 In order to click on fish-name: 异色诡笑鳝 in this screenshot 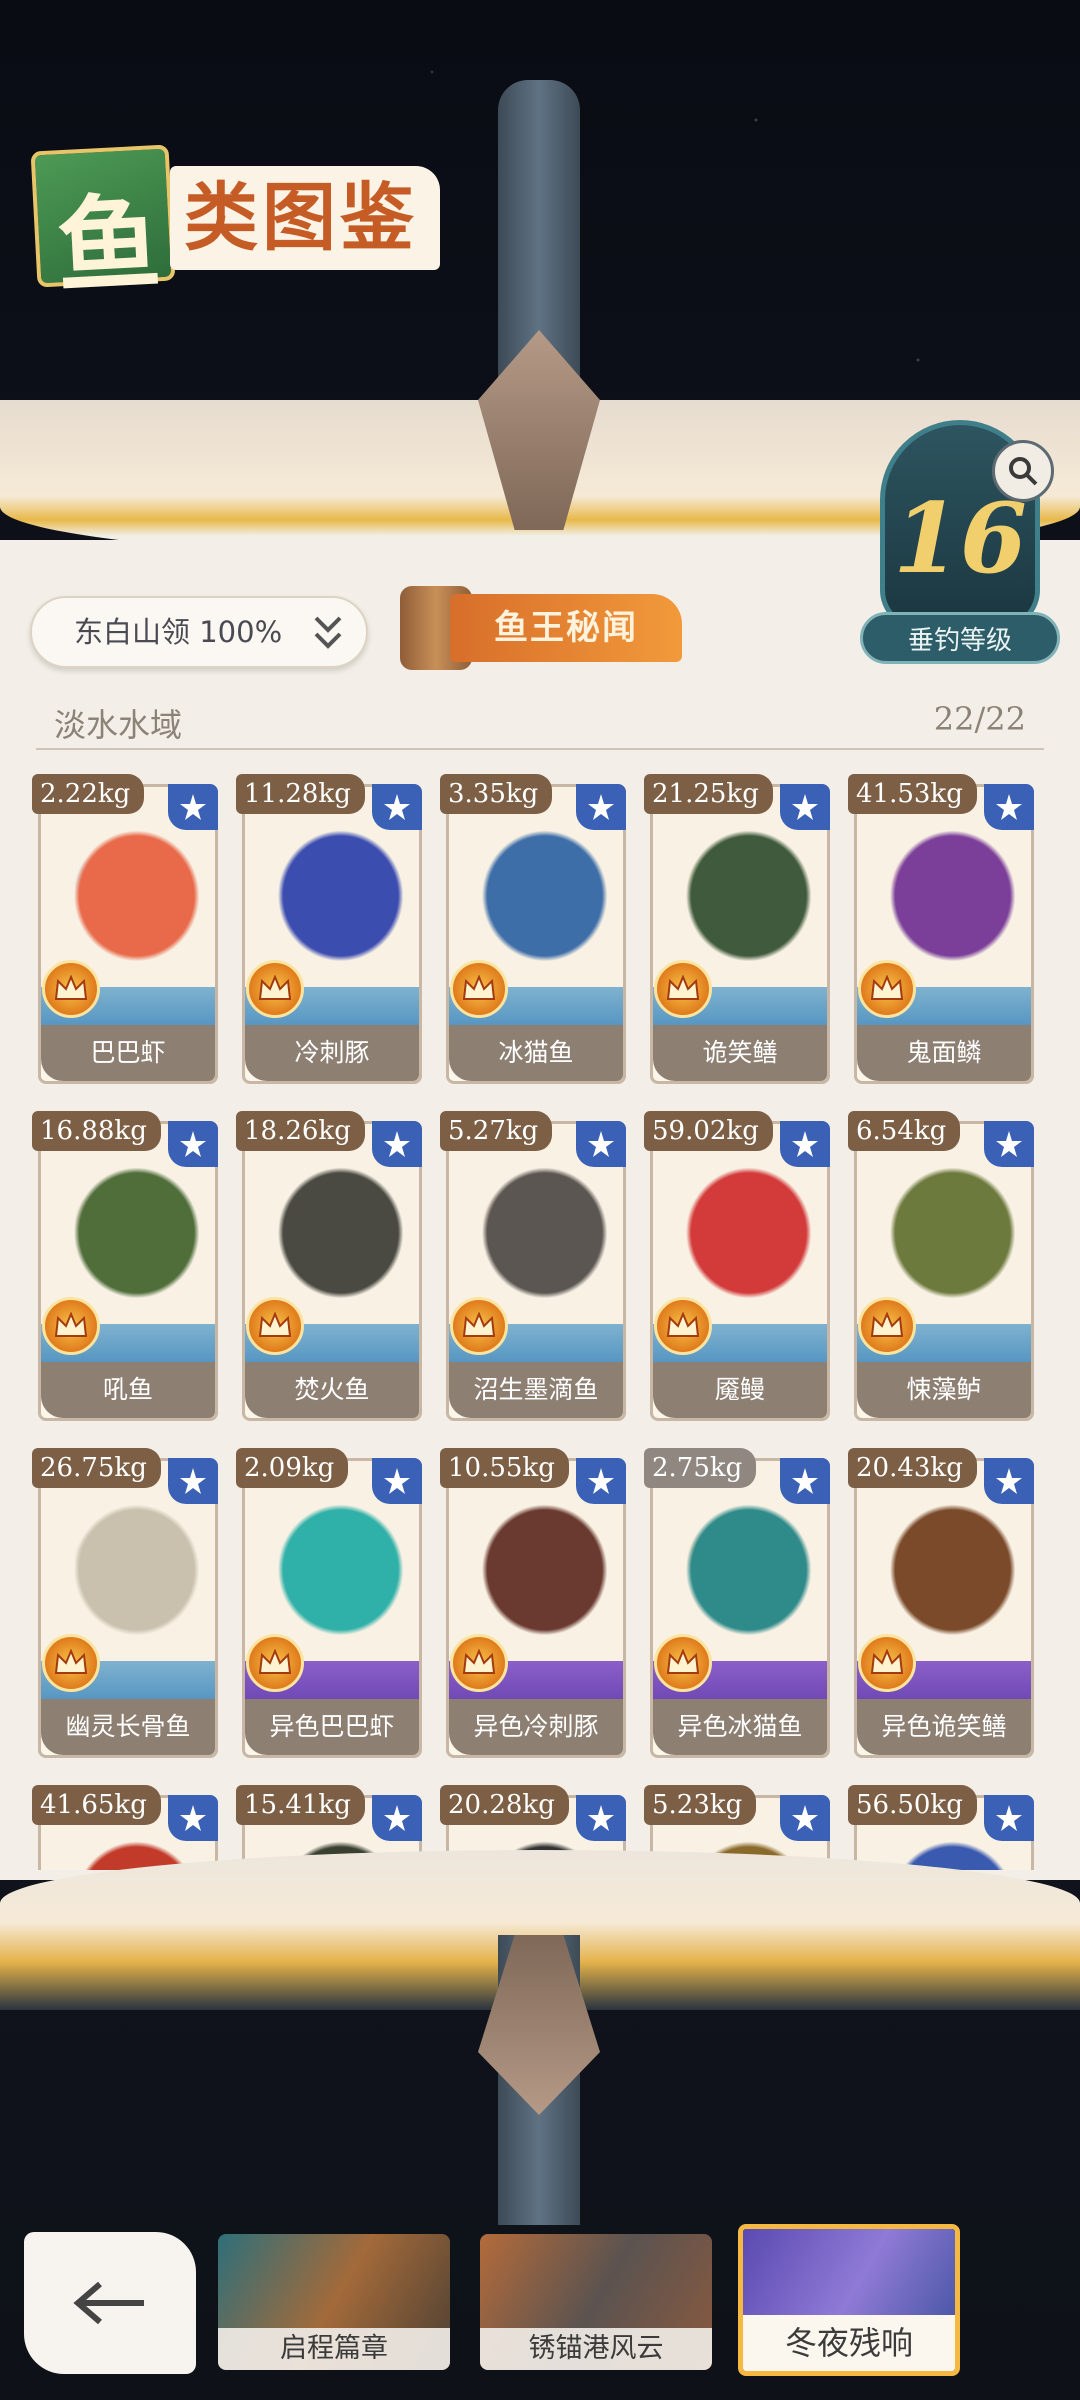, I will do `click(944, 1727)`.